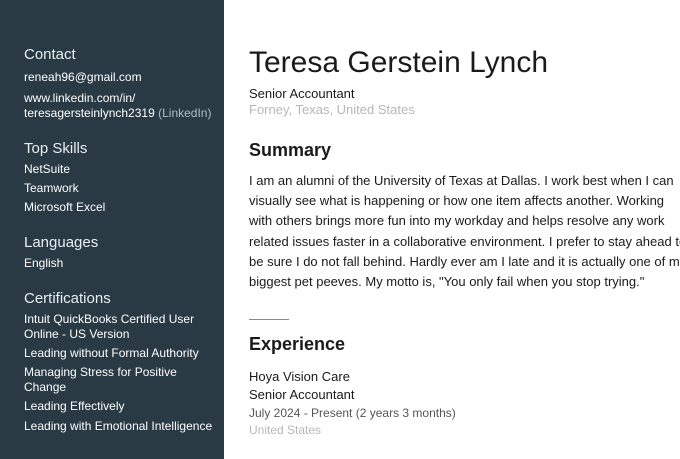 Image resolution: width=680 pixels, height=459 pixels. What do you see at coordinates (74, 406) in the screenshot?
I see `certification-item: Leading Effectively` at bounding box center [74, 406].